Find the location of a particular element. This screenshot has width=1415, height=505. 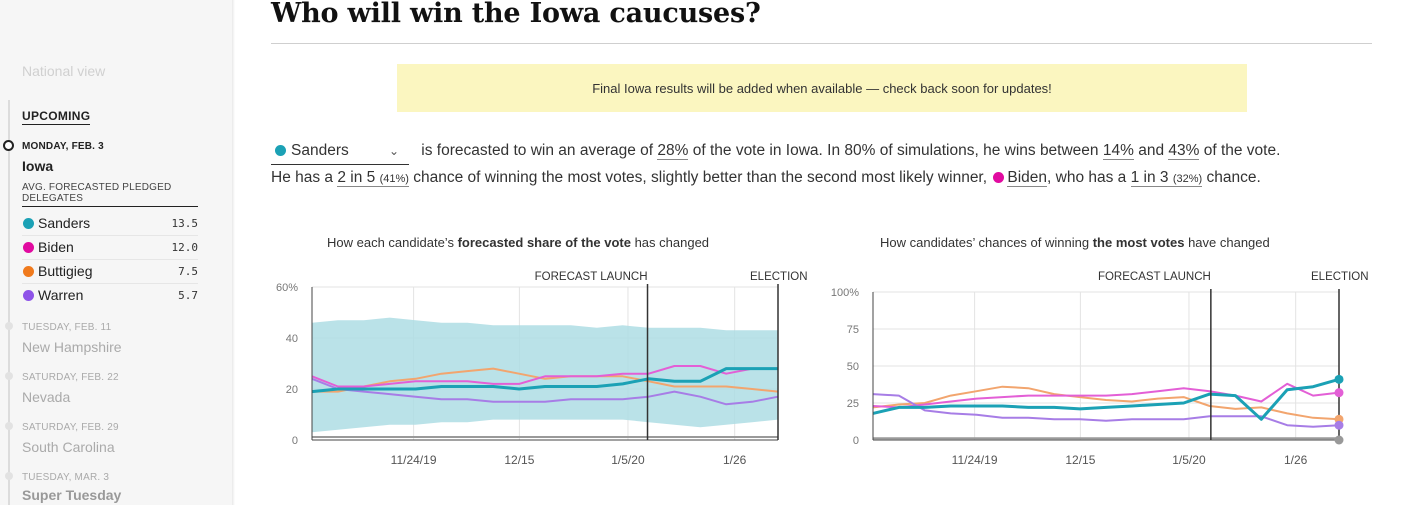

national-view-link: National view is located at coordinates (63, 71).